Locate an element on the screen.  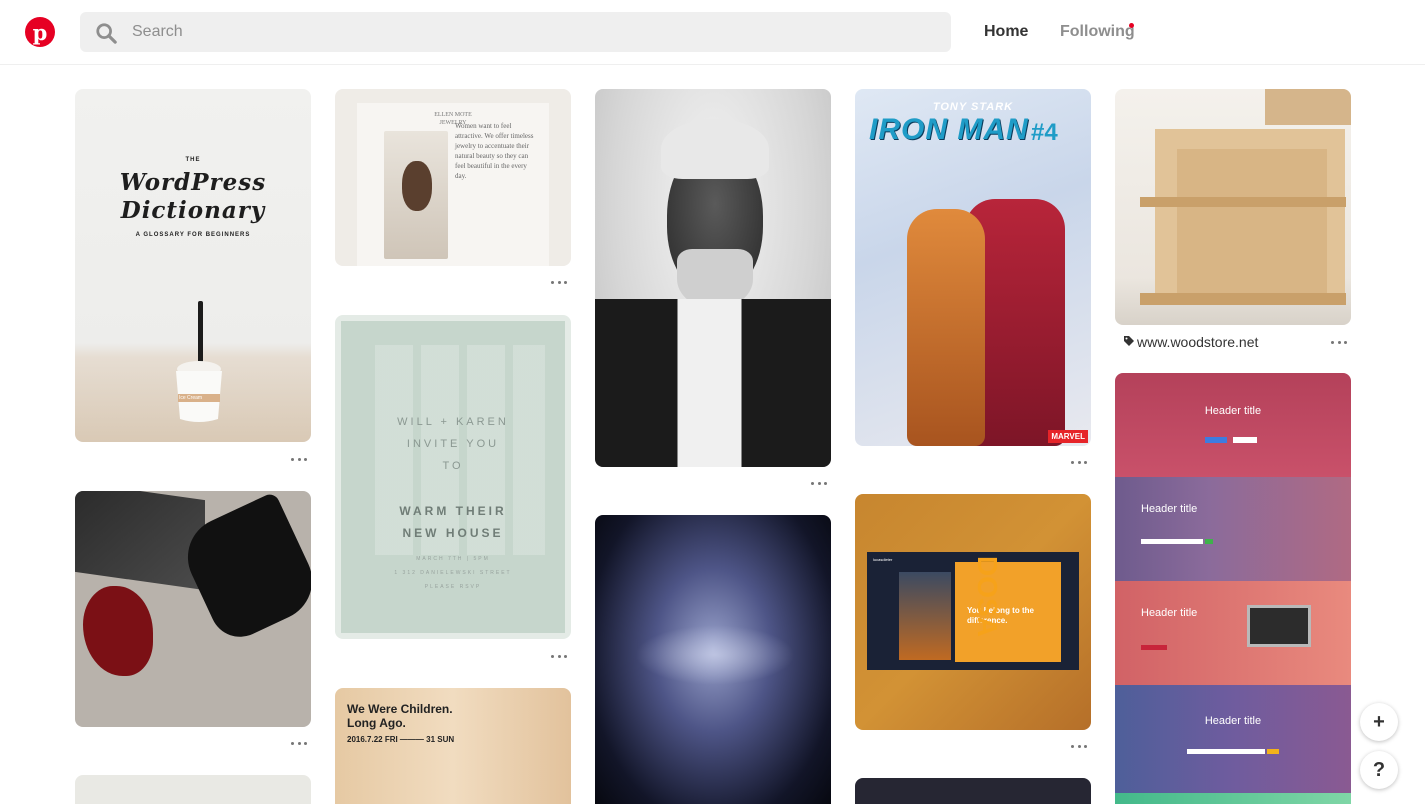
help-button: ? is located at coordinates (1379, 770).